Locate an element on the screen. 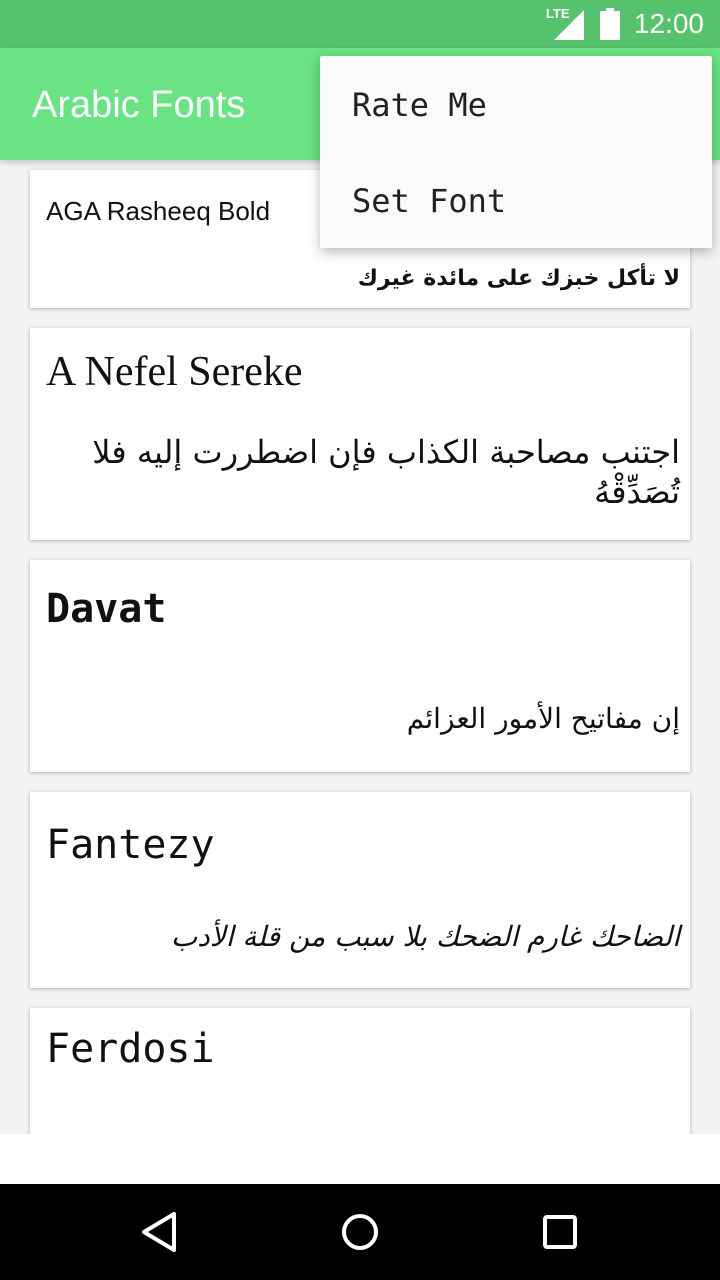  font-name: AGA Rasheeq Bold is located at coordinates (158, 211).